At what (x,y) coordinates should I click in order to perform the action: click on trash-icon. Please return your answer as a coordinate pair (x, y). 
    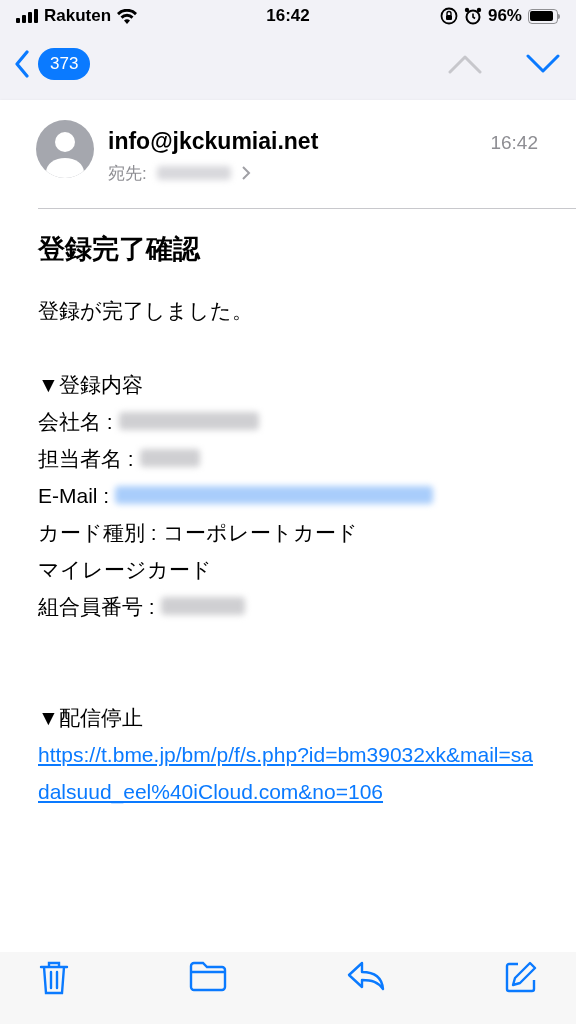
    Looking at the image, I should click on (54, 978).